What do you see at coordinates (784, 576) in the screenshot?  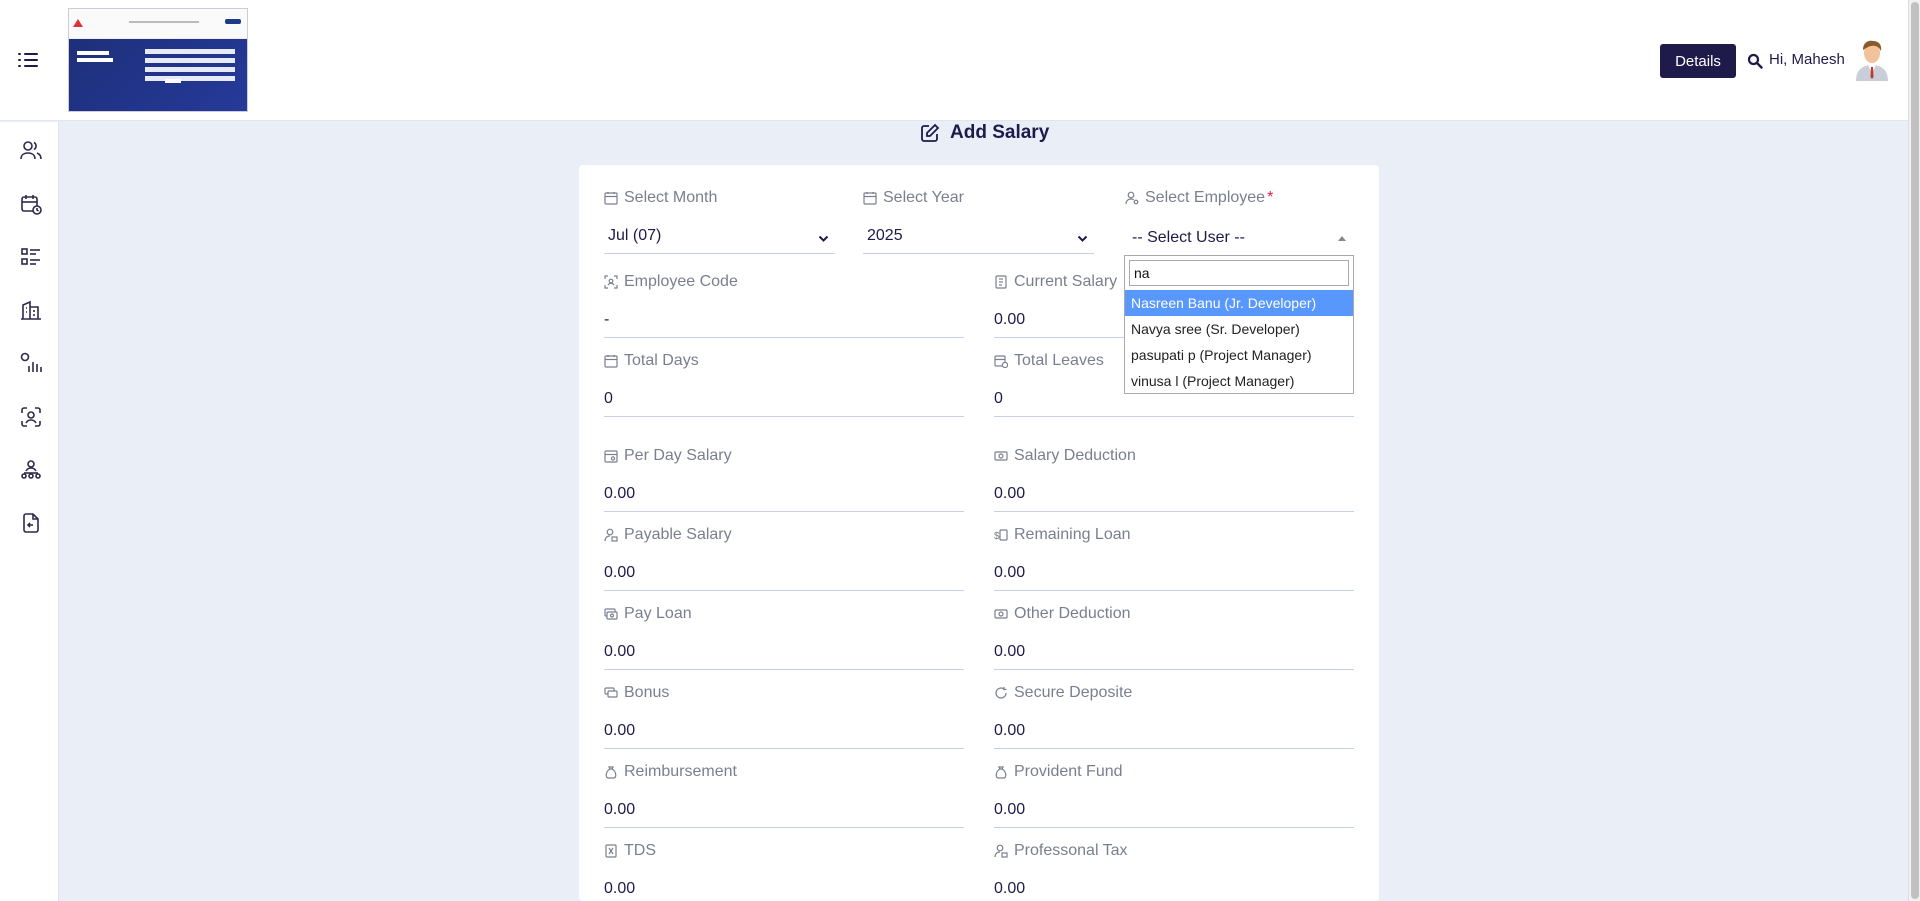 I see `payable-salary-value: 0.00` at bounding box center [784, 576].